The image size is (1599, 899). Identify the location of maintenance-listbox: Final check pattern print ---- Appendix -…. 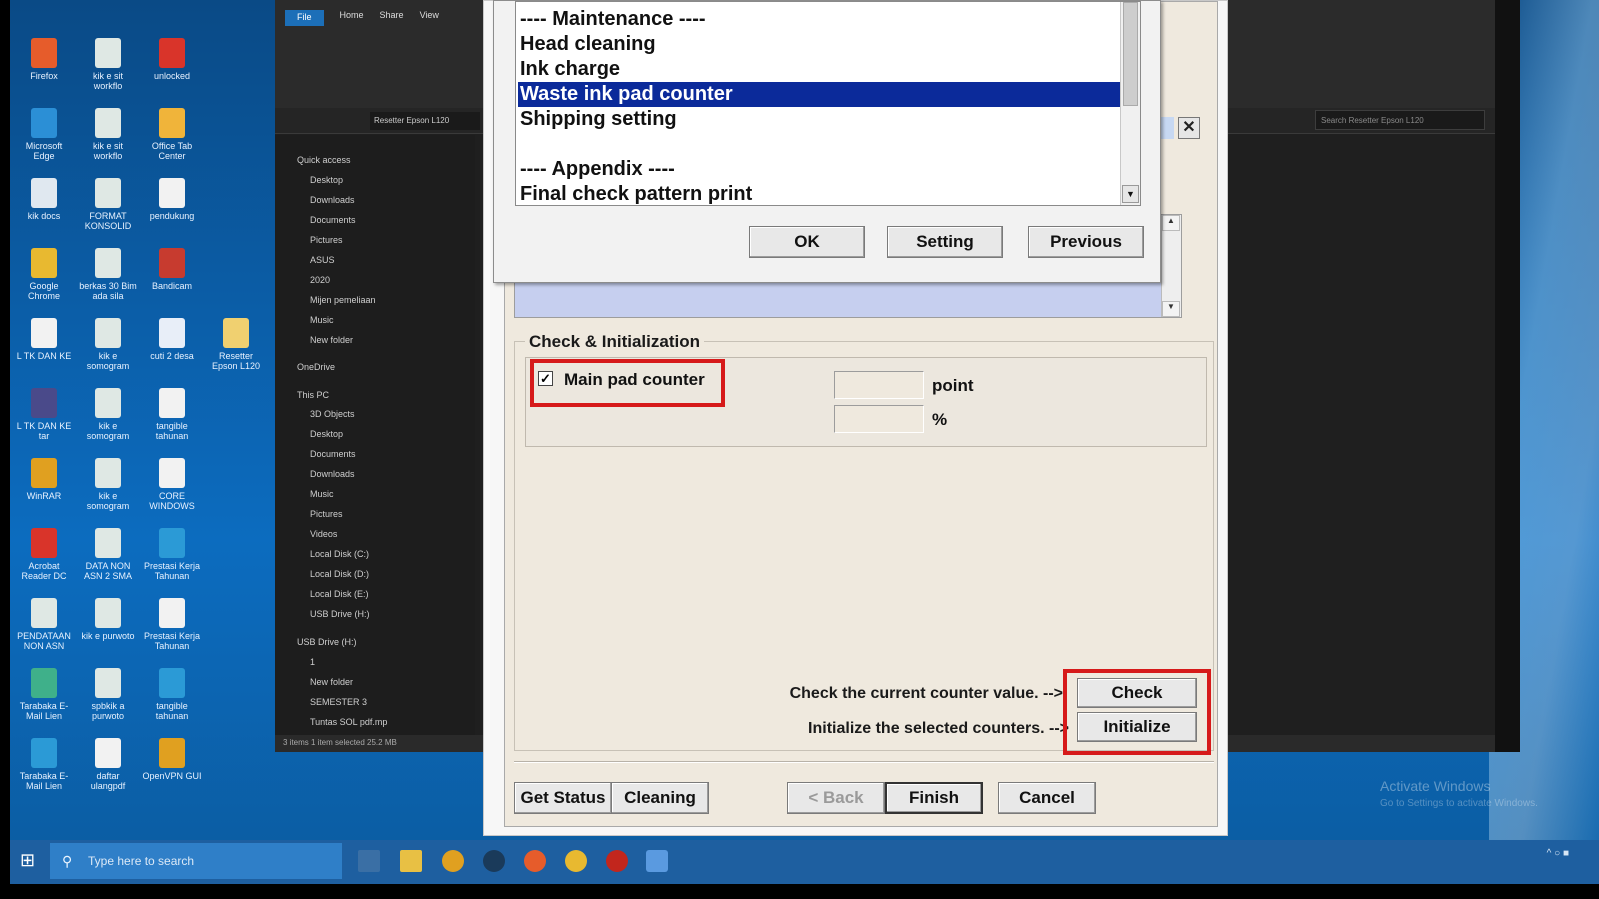
(828, 103).